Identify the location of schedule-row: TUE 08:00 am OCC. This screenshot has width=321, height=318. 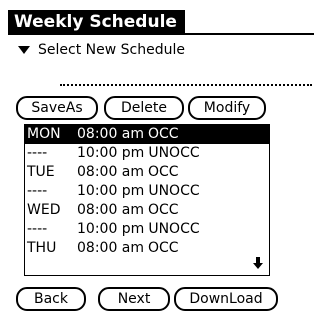
(147, 172).